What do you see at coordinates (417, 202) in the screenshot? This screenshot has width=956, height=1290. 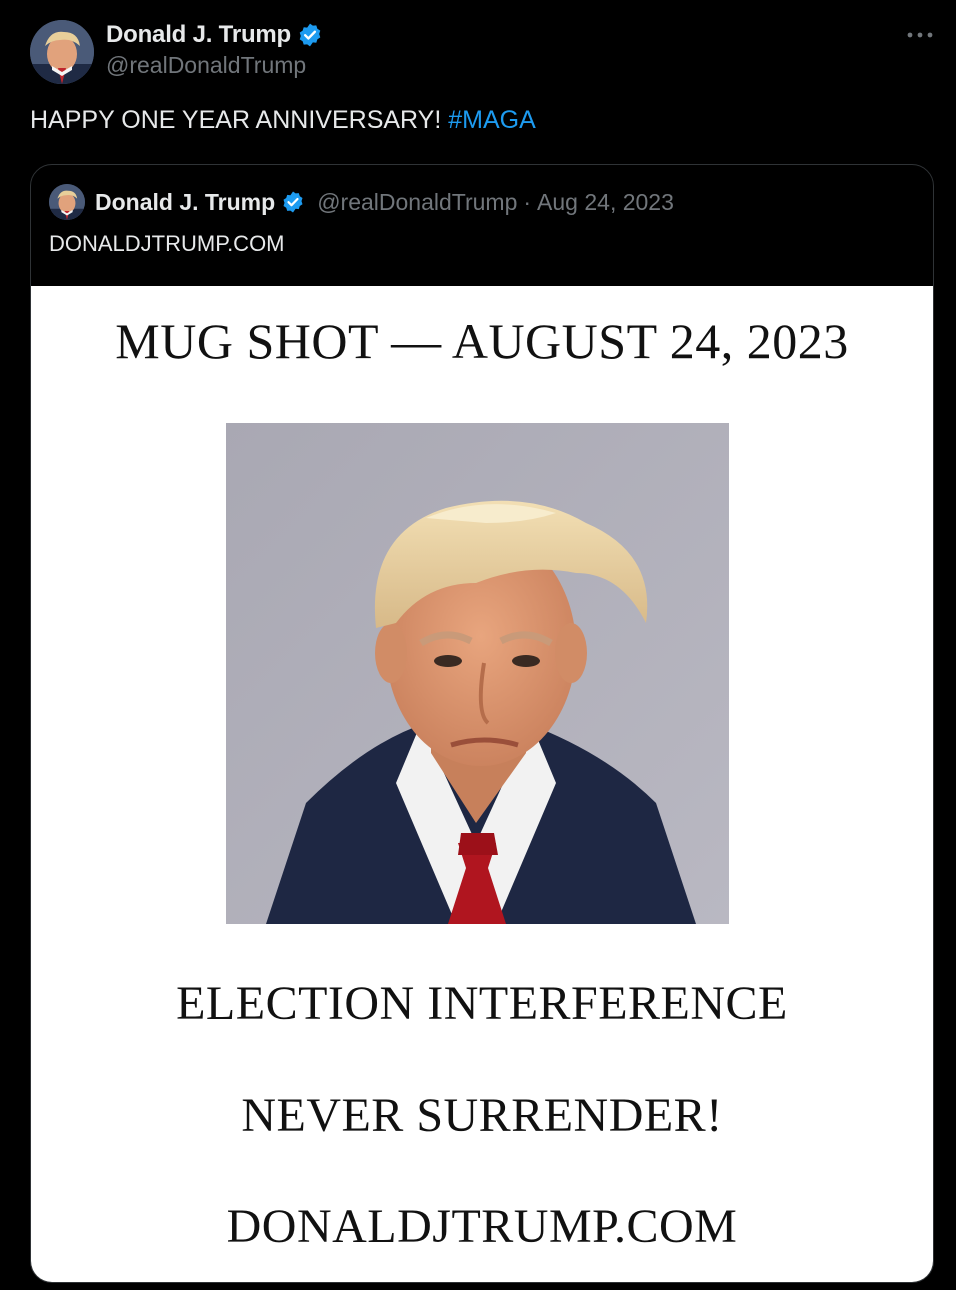 I see `quoted-author-handle: @realDonaldTrump` at bounding box center [417, 202].